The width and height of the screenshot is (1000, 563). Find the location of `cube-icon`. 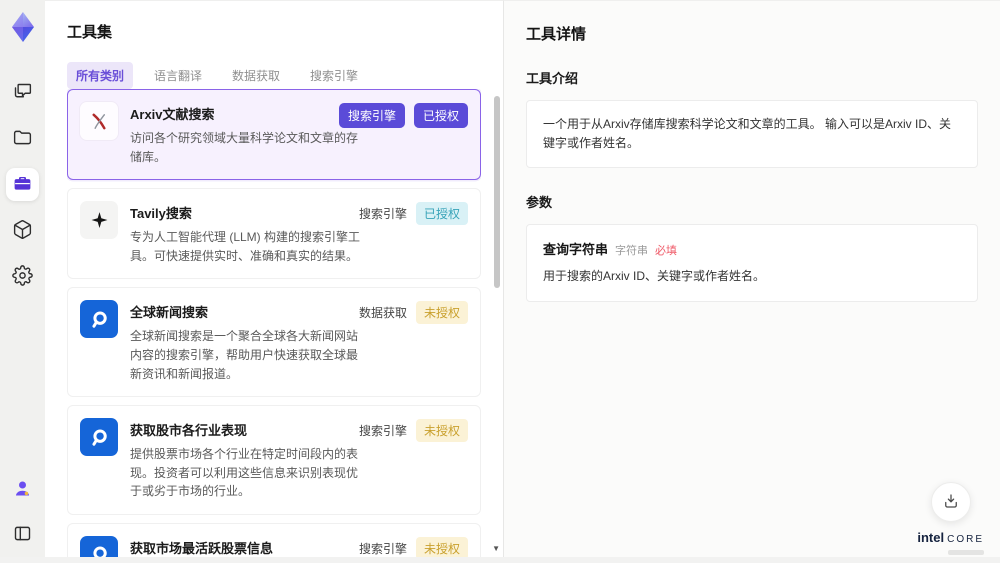

cube-icon is located at coordinates (22, 231).